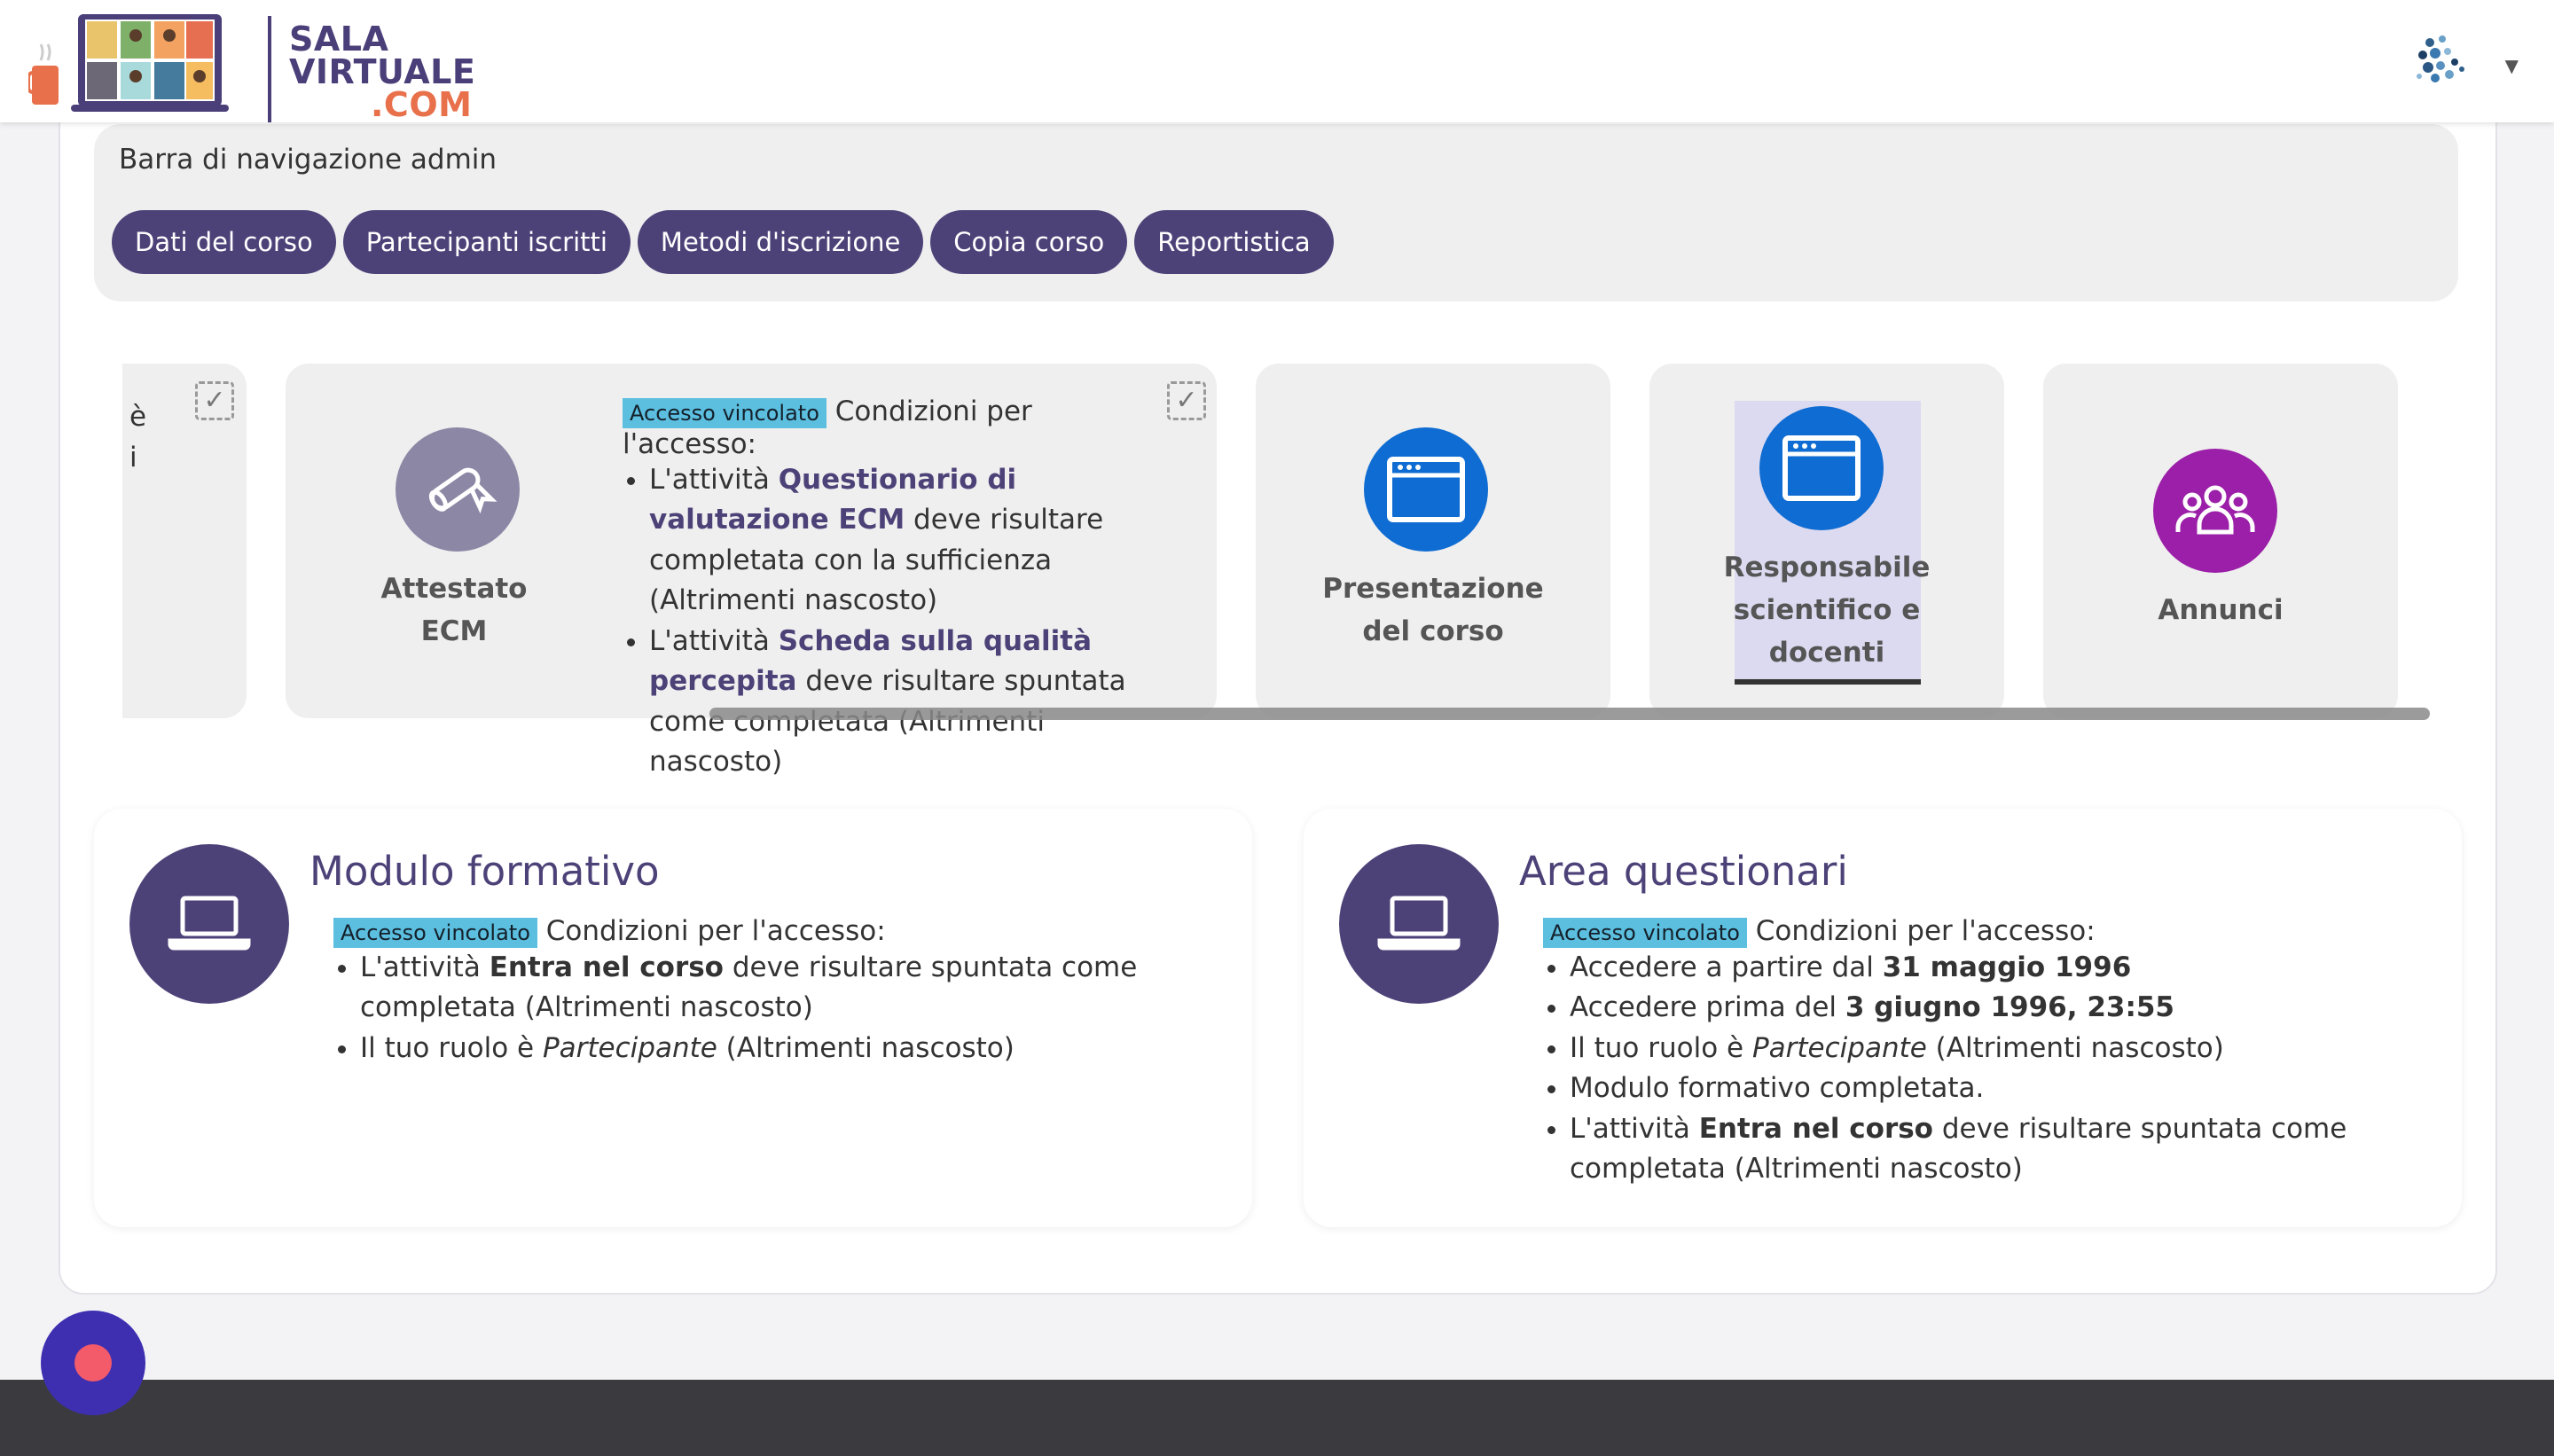  I want to click on section-title: Modulo formativo, so click(484, 871).